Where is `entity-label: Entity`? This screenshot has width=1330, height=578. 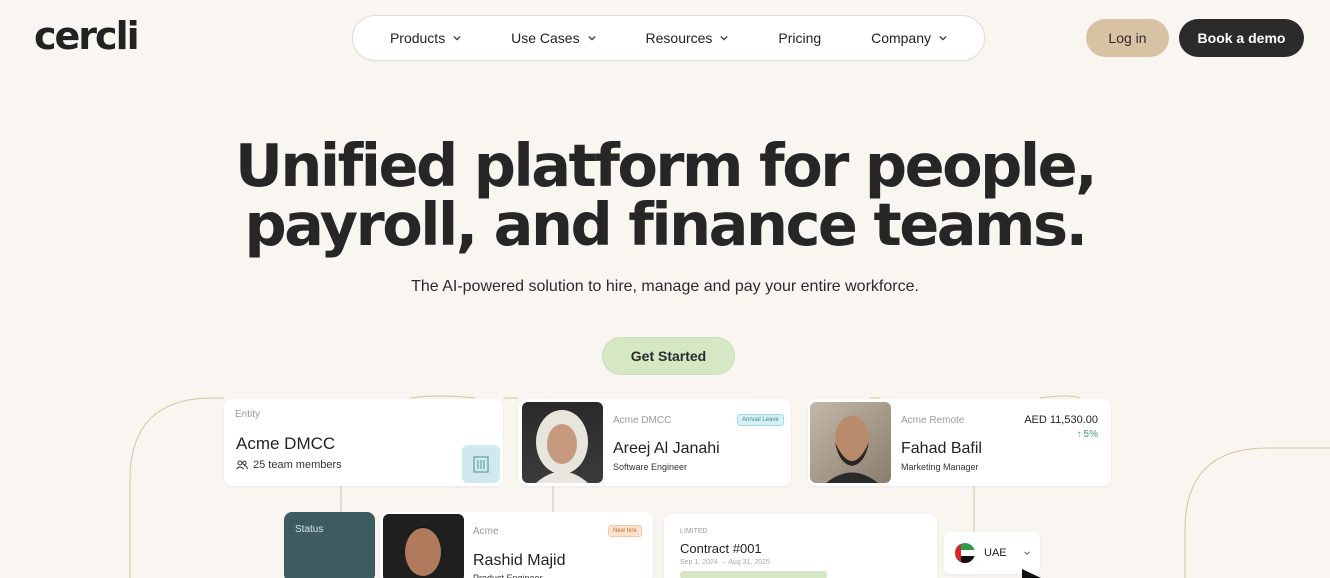
entity-label: Entity is located at coordinates (248, 414).